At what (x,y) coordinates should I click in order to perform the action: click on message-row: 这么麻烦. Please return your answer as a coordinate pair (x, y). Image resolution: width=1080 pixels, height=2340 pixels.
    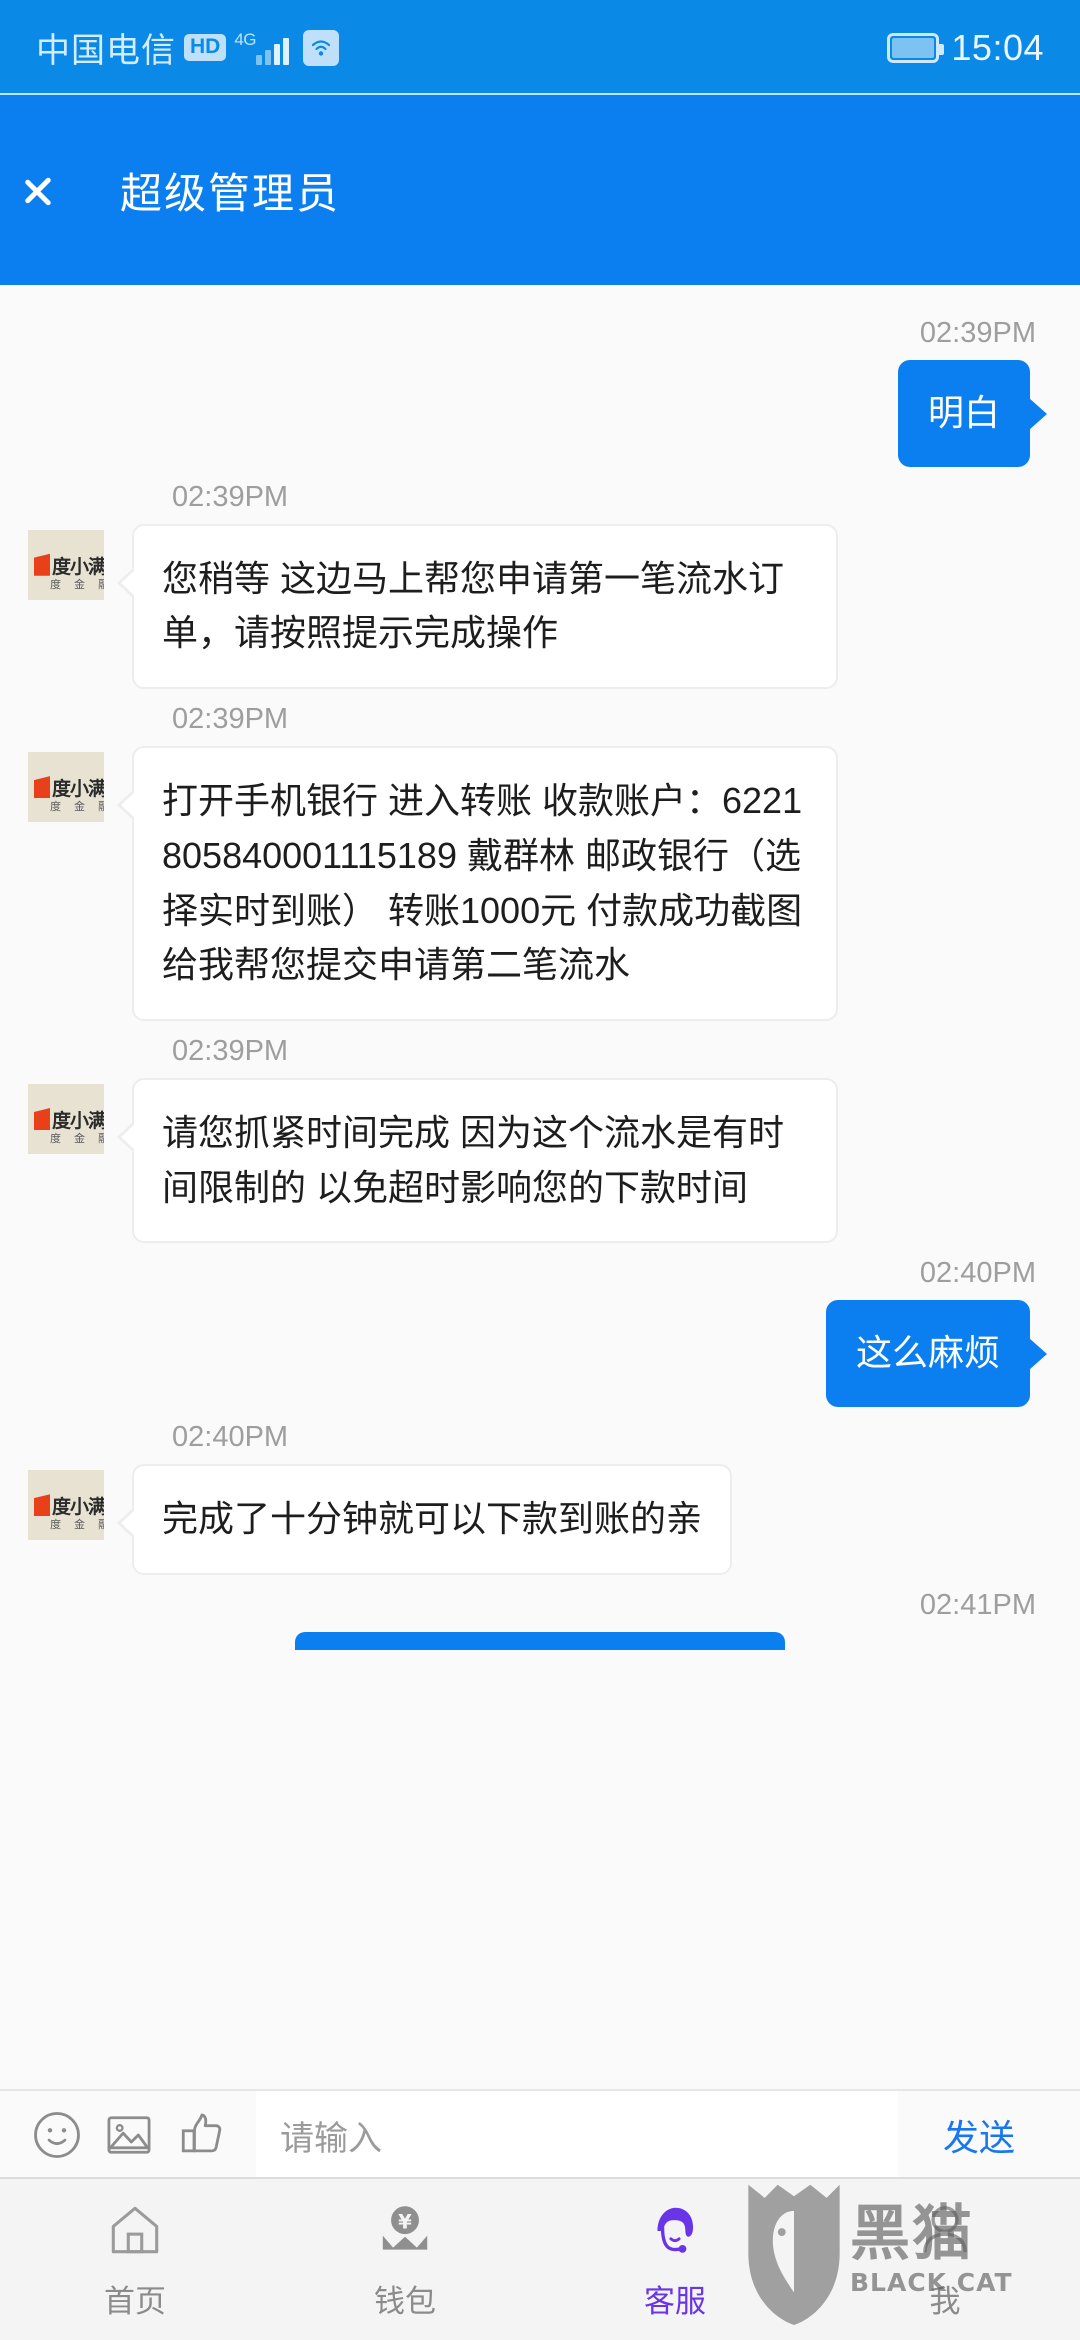
    Looking at the image, I should click on (540, 1354).